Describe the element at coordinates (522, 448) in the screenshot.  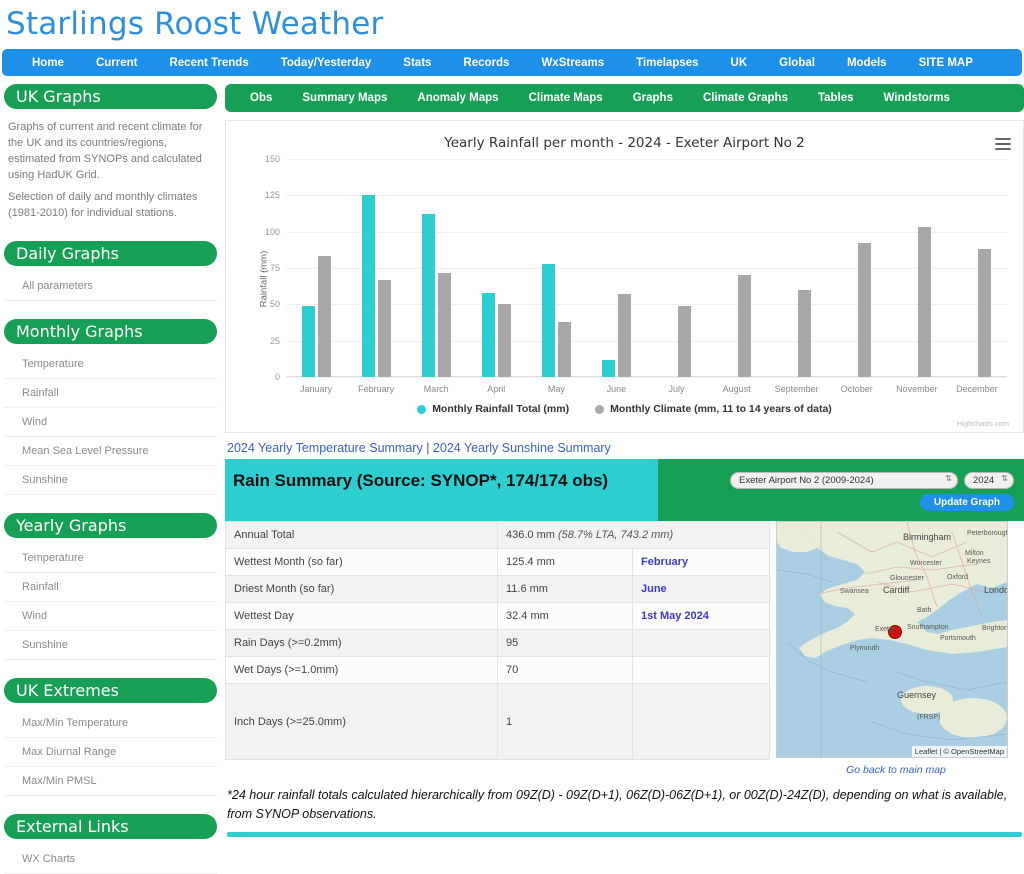
I see `link-sunshine-summary: 2024 Yearly Sunshine Summary` at that location.